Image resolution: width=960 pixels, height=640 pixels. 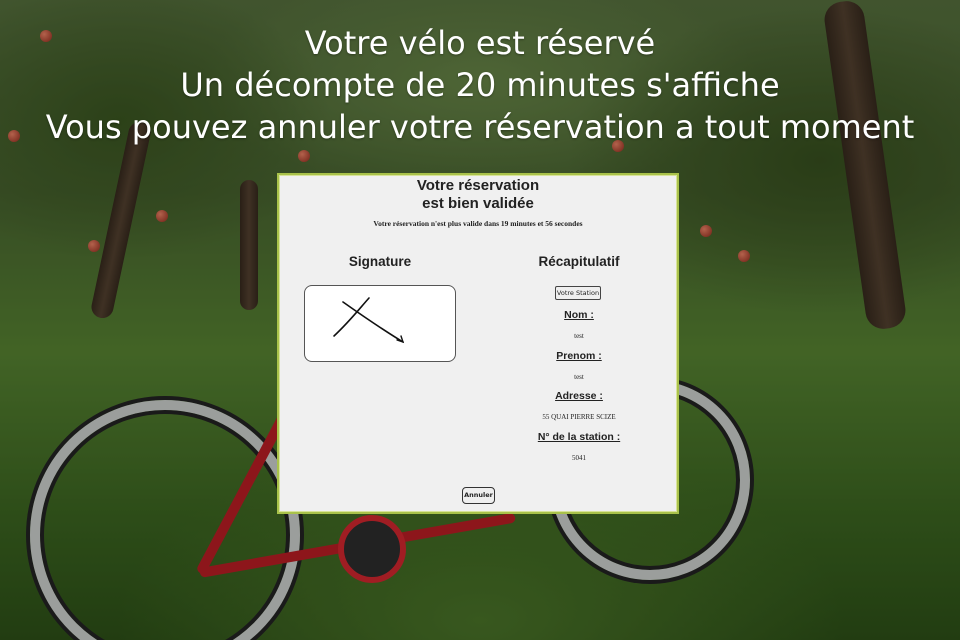 What do you see at coordinates (579, 315) in the screenshot?
I see `nom-label: Nom :` at bounding box center [579, 315].